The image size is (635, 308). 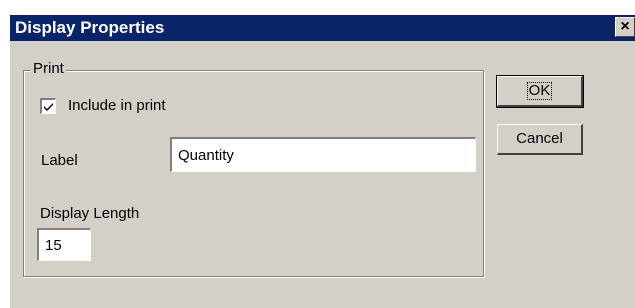 I want to click on include-in-print-checkbox, so click(x=48, y=106).